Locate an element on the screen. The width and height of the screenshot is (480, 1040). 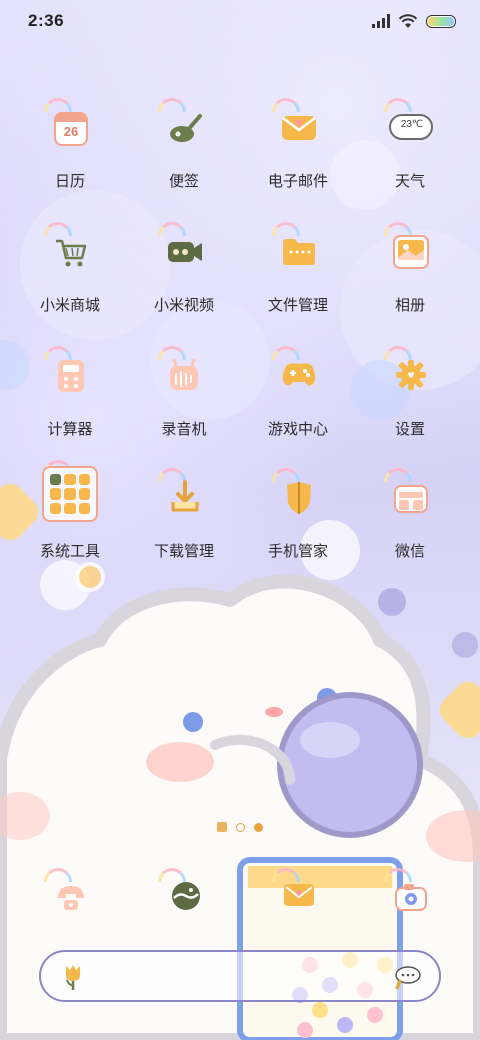
assistant-icon is located at coordinates (407, 977).